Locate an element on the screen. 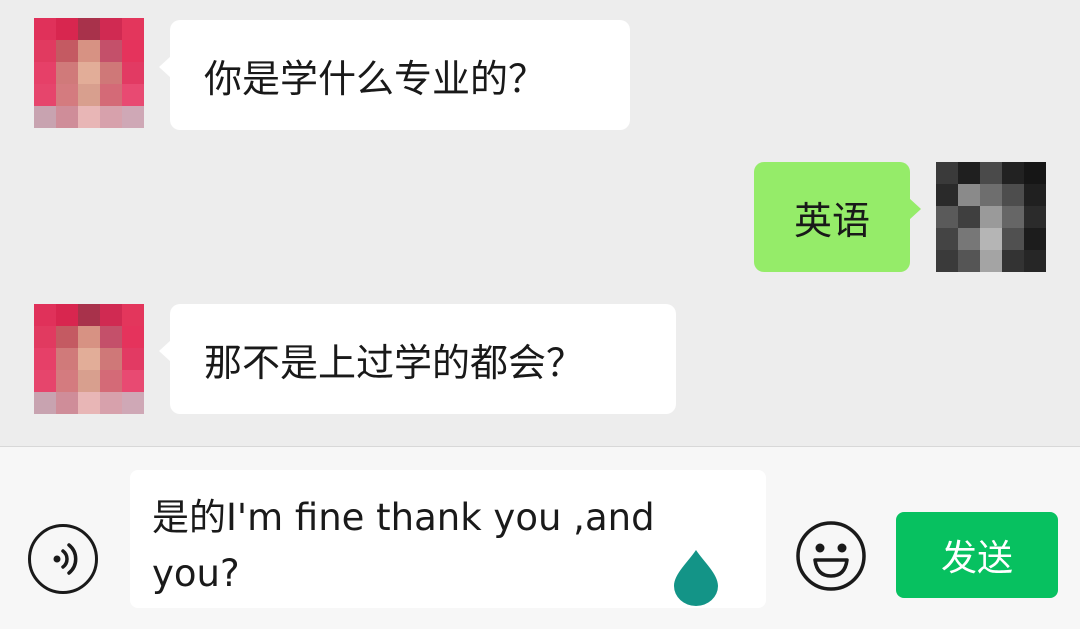 The width and height of the screenshot is (1080, 629). message-bubble-incoming: 你是学什么专业的？ is located at coordinates (394, 75).